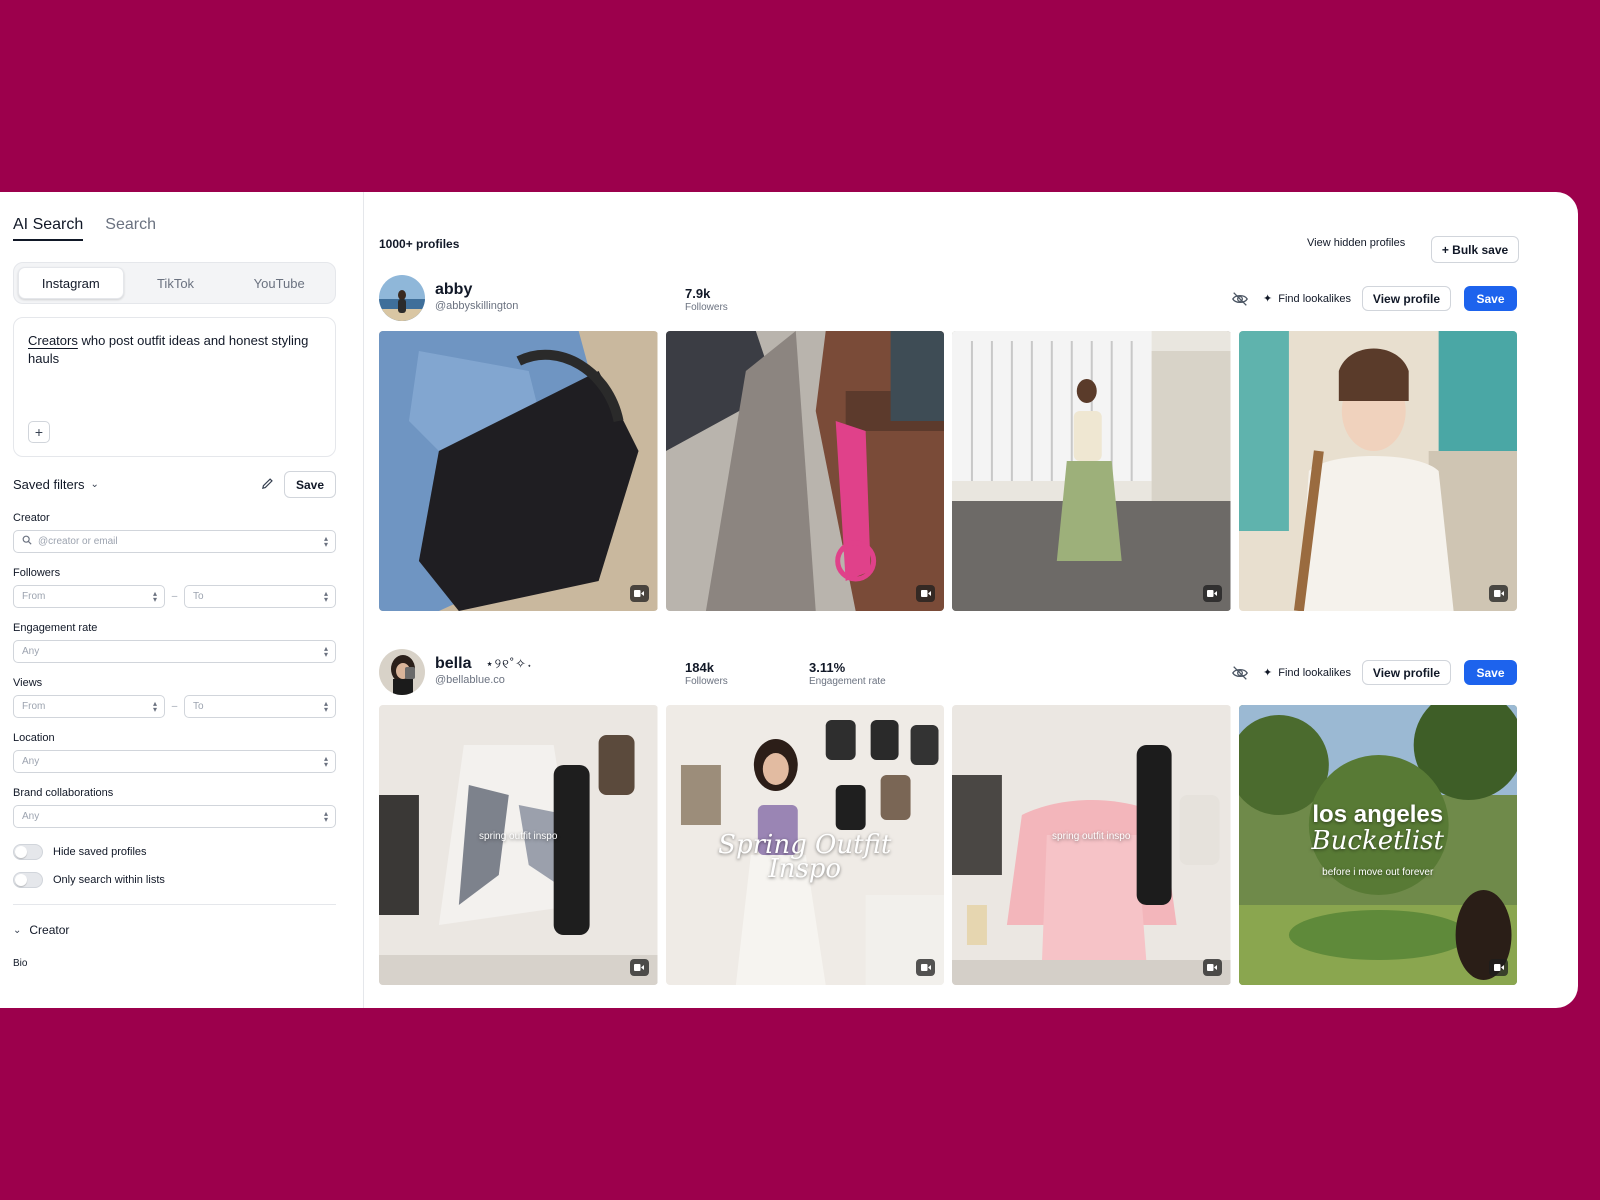  Describe the element at coordinates (48, 228) in the screenshot. I see `tab-ai-search: AI Search` at that location.